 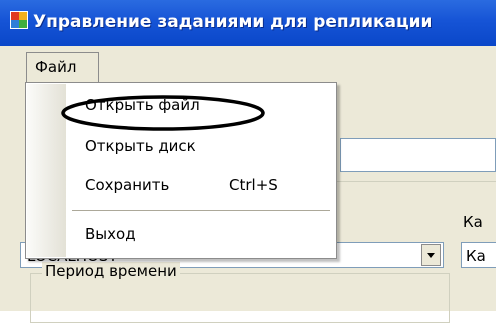 I want to click on highlight-ellipse, so click(x=163, y=113).